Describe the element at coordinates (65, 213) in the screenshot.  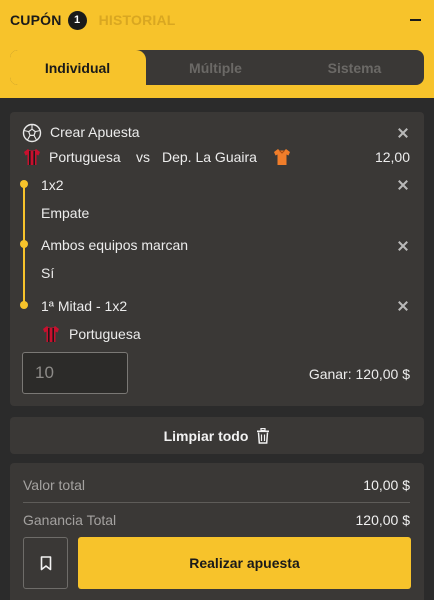
I see `selection-pick: Empate` at that location.